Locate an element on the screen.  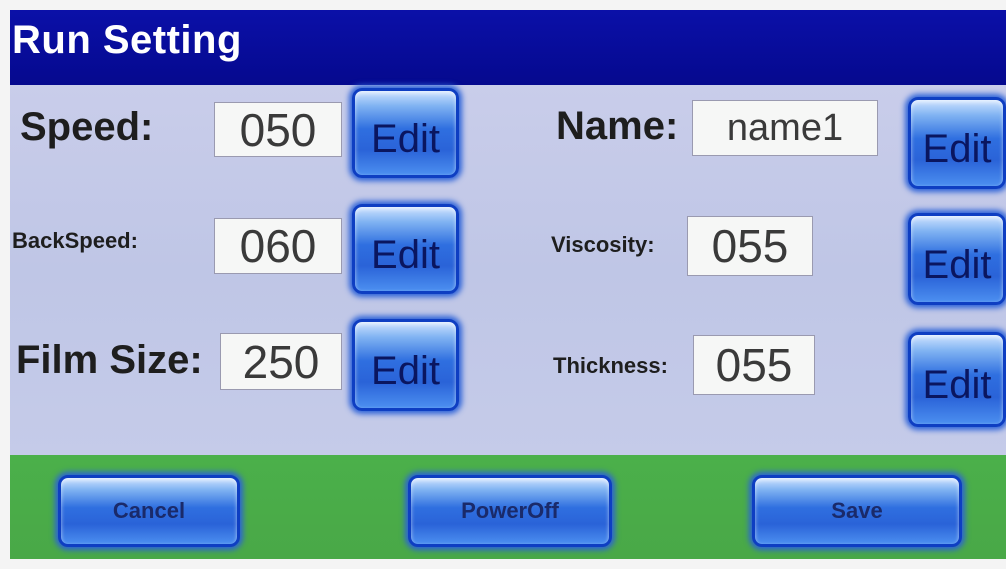
page-title: Run Setting is located at coordinates (127, 40).